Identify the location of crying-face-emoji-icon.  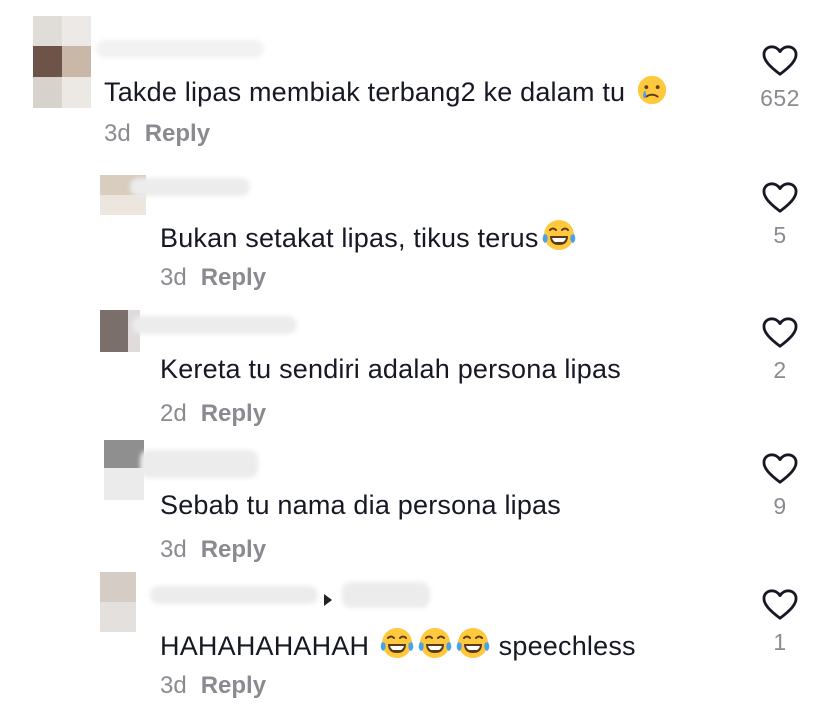
(652, 90).